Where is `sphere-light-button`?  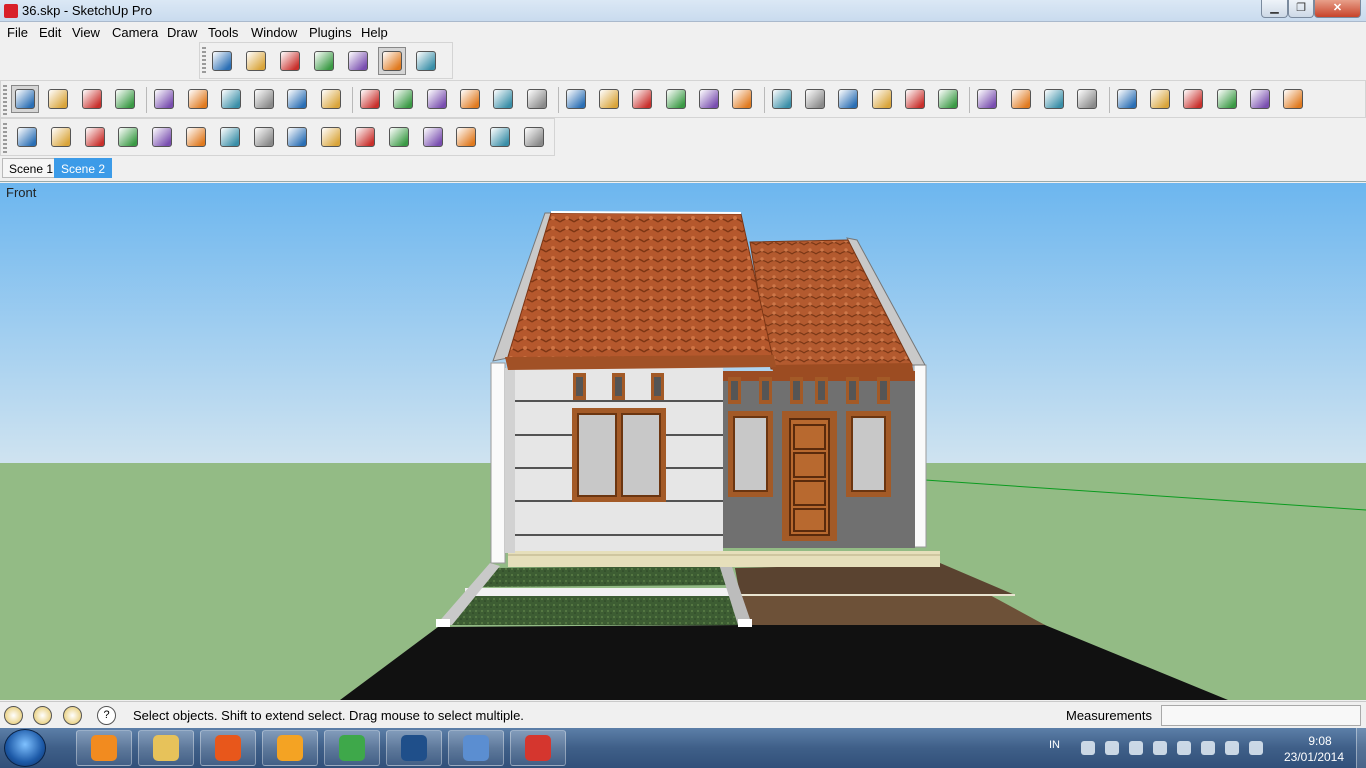
sphere-light-button is located at coordinates (365, 137).